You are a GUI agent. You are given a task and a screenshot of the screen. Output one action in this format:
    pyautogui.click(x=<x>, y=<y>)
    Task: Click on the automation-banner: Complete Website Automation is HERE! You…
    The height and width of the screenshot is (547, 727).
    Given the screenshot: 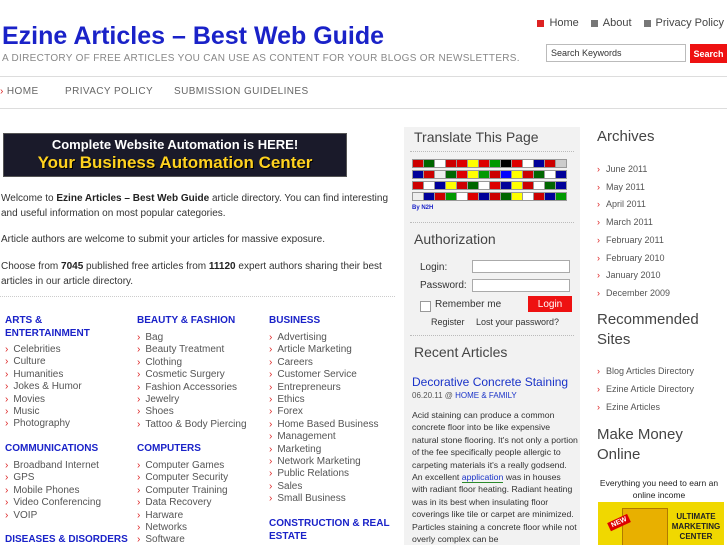 What is the action you would take?
    pyautogui.click(x=175, y=155)
    